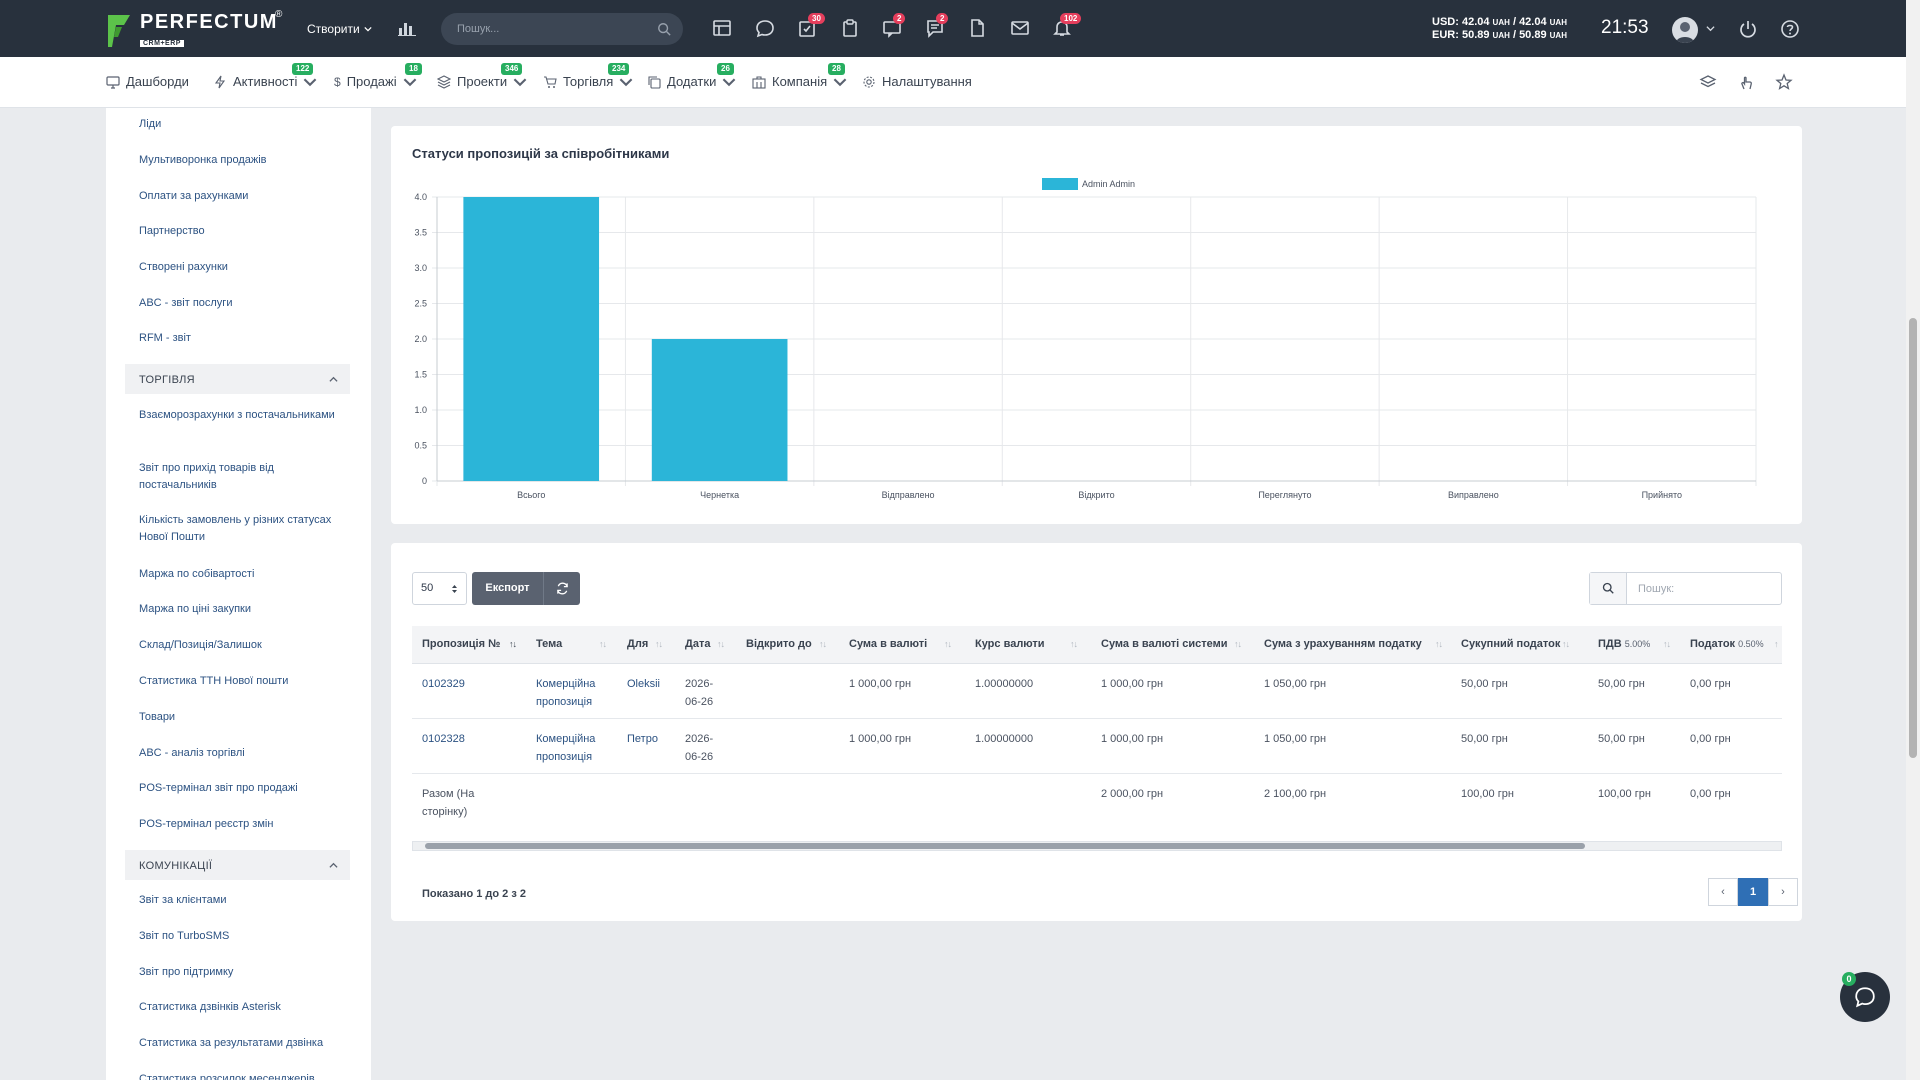 Image resolution: width=1920 pixels, height=1080 pixels. I want to click on clipboard-chat-icon: 2, so click(894, 26).